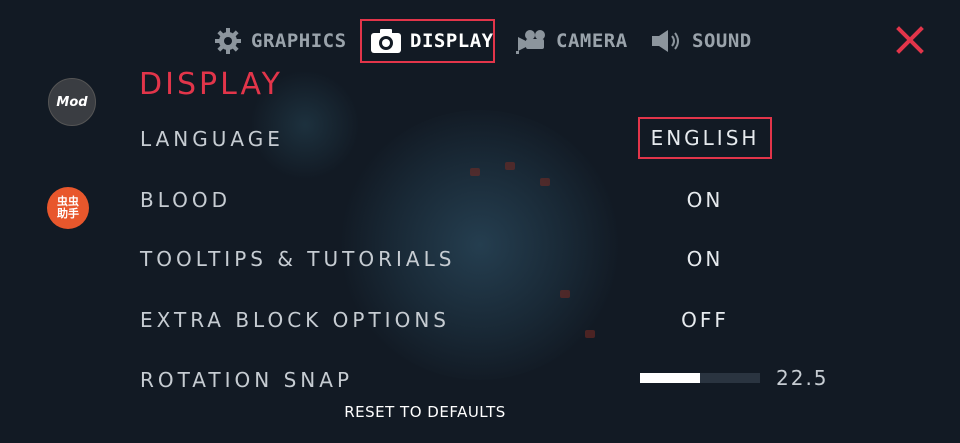 Image resolution: width=960 pixels, height=443 pixels. Describe the element at coordinates (705, 259) in the screenshot. I see `tooltips-value: ON` at that location.